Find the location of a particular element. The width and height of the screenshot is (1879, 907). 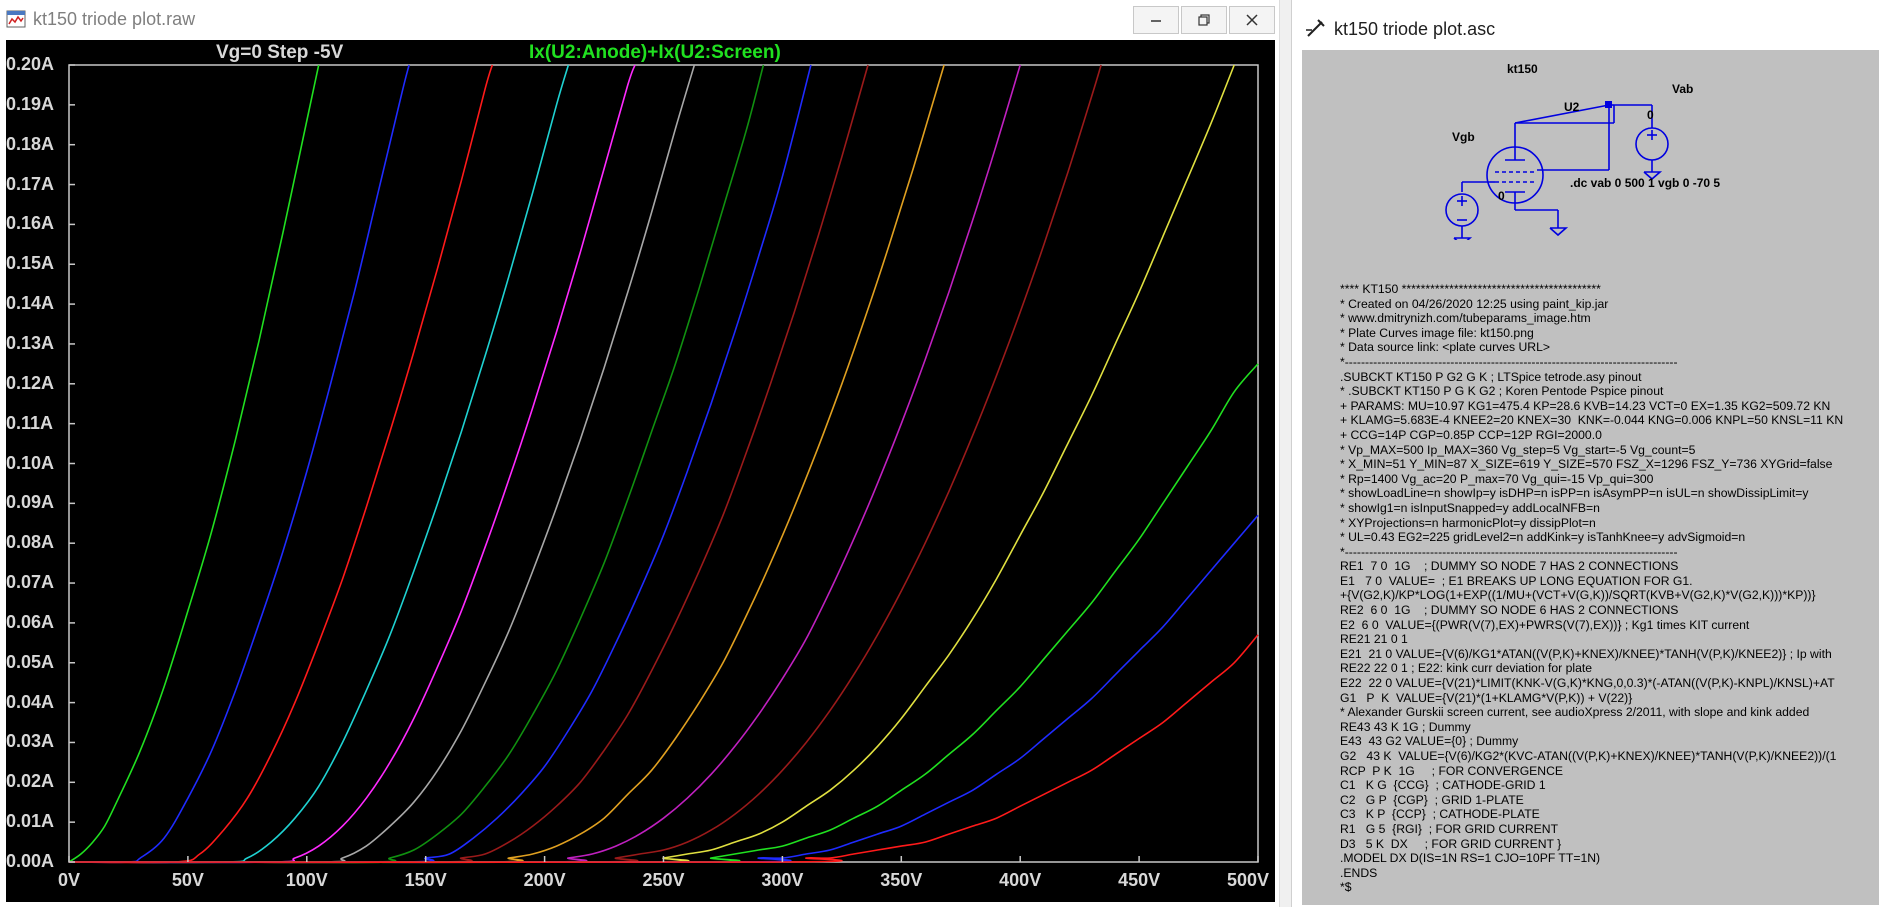

netlist-line: .ENDS is located at coordinates (1359, 872).